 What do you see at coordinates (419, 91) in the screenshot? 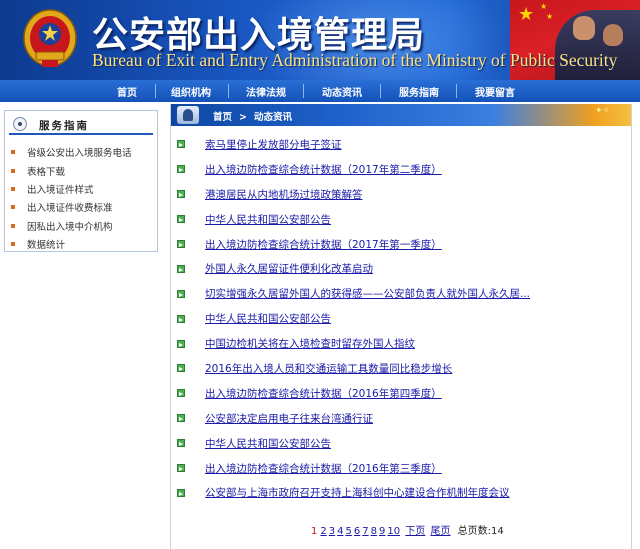
I see `nav-item-service-guide: 服务指南` at bounding box center [419, 91].